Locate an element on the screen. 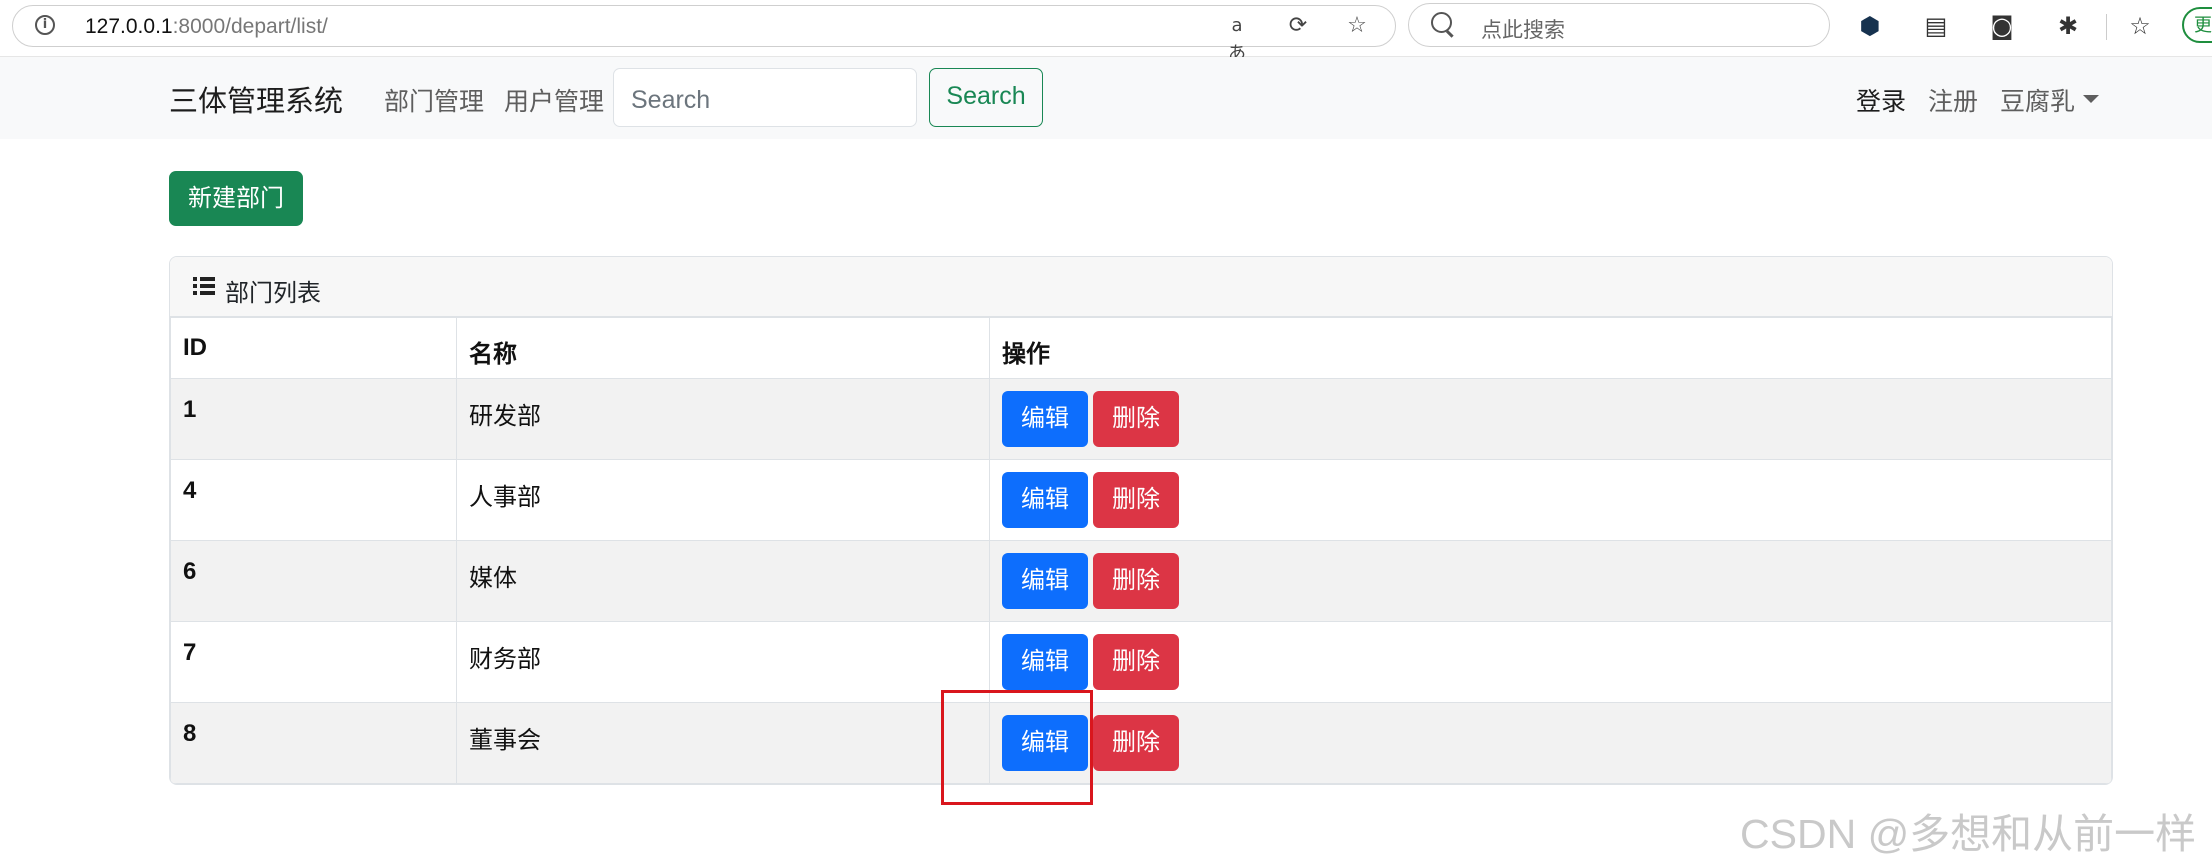 The width and height of the screenshot is (2212, 862). cell-name: 财务部 is located at coordinates (723, 662).